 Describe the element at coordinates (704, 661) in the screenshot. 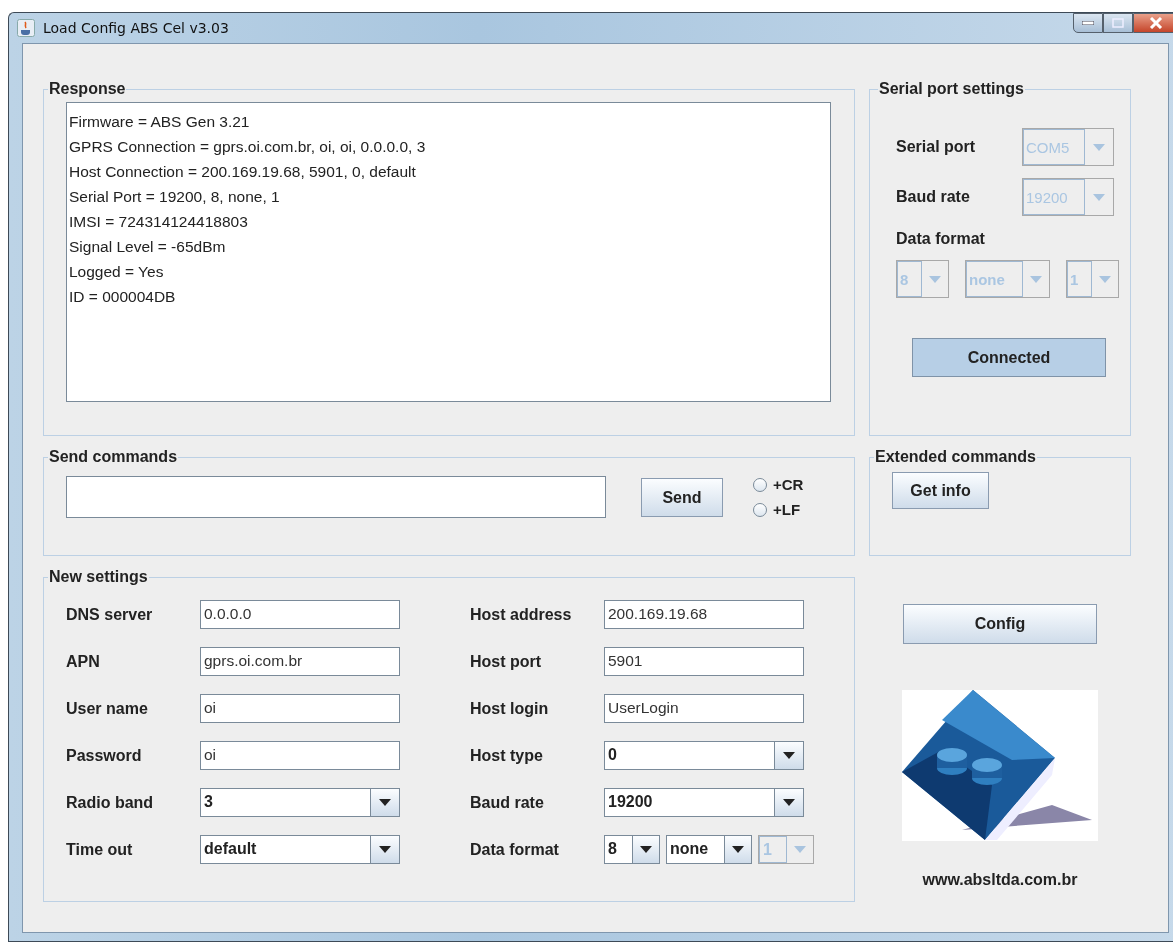

I see `text-field: 5901` at that location.